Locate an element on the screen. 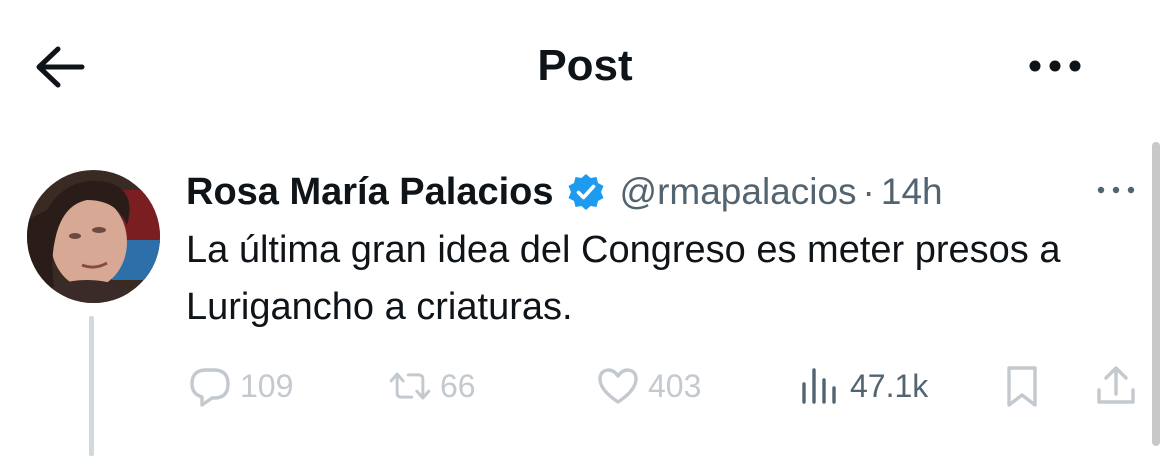 The width and height of the screenshot is (1170, 456). share-icon is located at coordinates (1116, 385).